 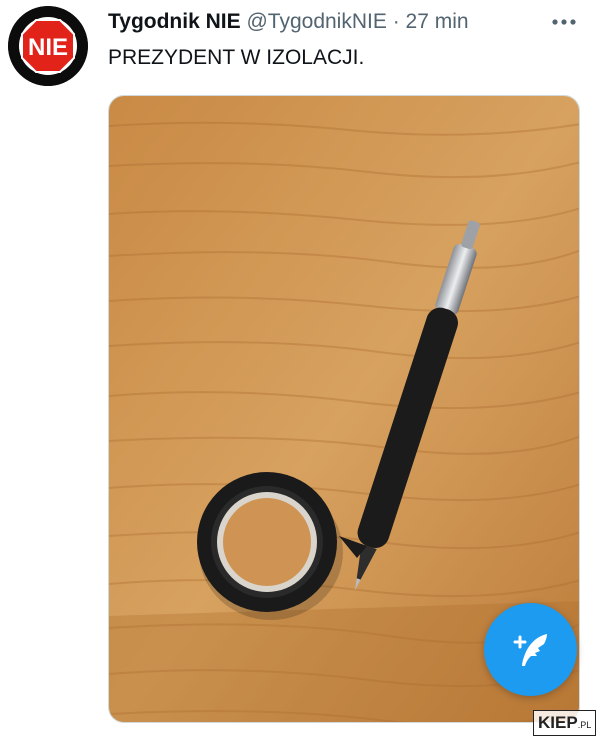 I want to click on compose-tweet-icon, so click(x=530, y=649).